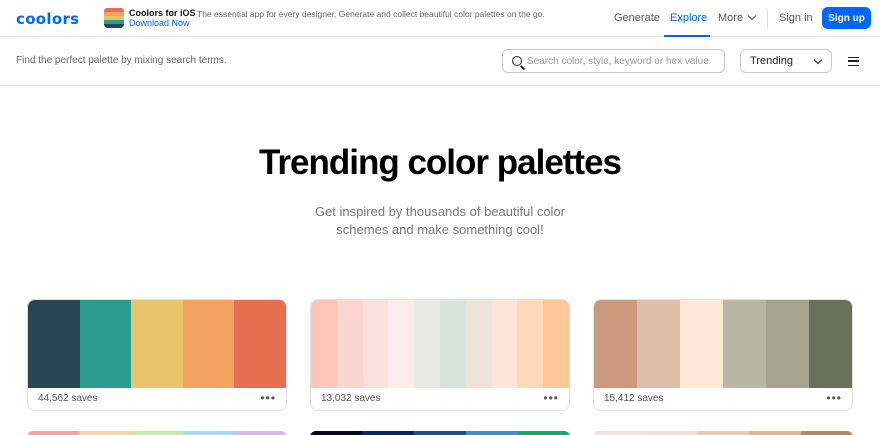 This screenshot has height=435, width=880. What do you see at coordinates (731, 18) in the screenshot?
I see `nav-more-label: More` at bounding box center [731, 18].